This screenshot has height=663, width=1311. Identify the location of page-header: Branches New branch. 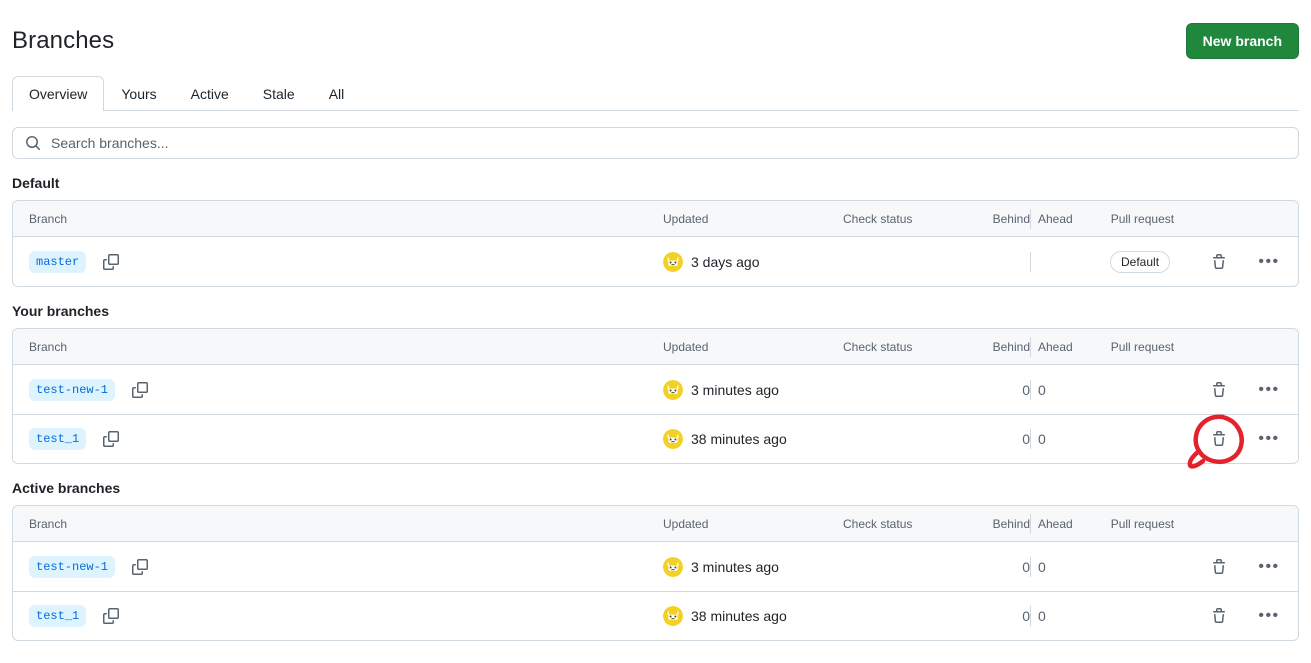
(655, 33).